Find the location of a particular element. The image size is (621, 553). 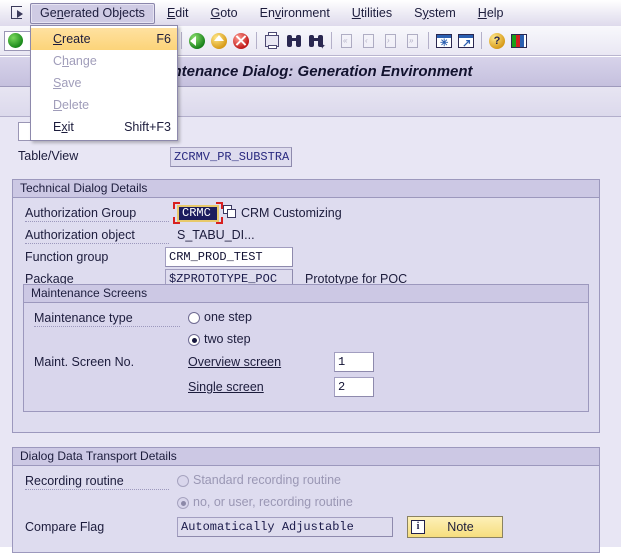

technical-group-title: Technical Dialog Details is located at coordinates (306, 189).